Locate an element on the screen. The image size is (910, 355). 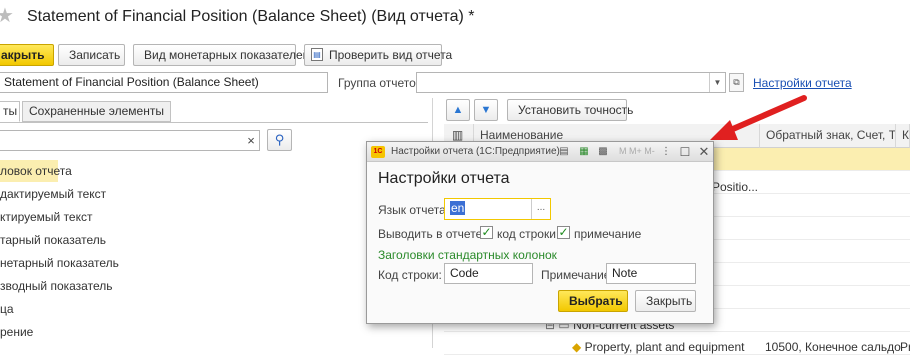
set-precision-button: Установить точность is located at coordinates (570, 110).